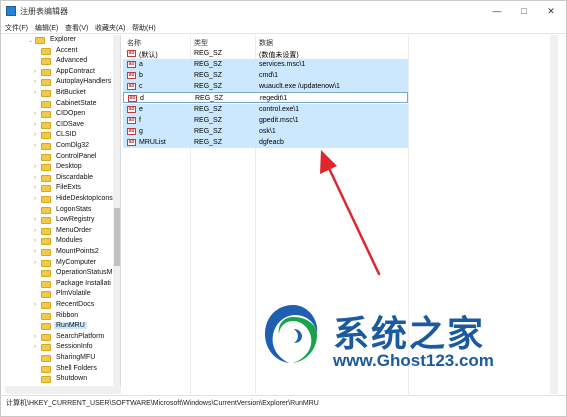  I want to click on table-row: ab (默认) REG_SZ (数值未设置), so click(265, 53).